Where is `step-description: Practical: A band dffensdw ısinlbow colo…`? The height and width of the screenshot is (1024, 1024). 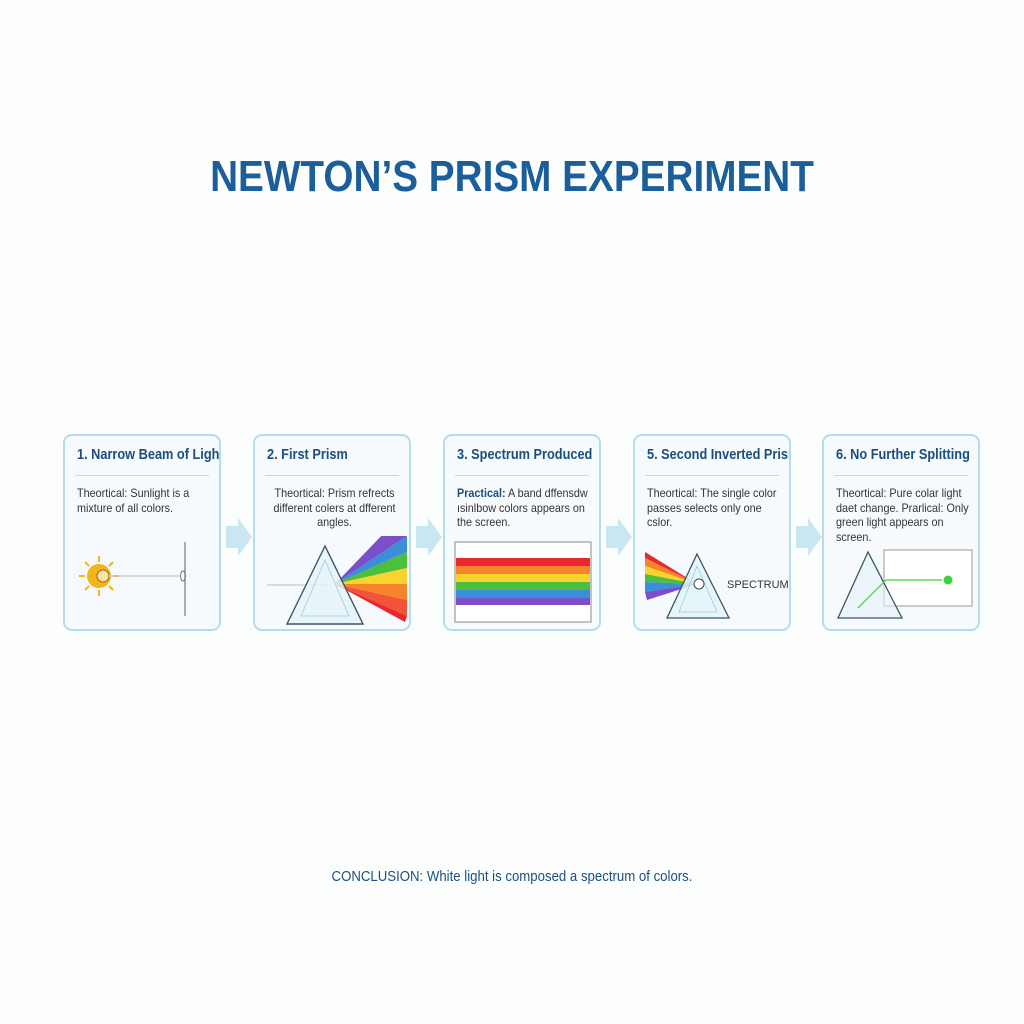 step-description: Practical: A band dffensdw ısinlbow colo… is located at coordinates (524, 508).